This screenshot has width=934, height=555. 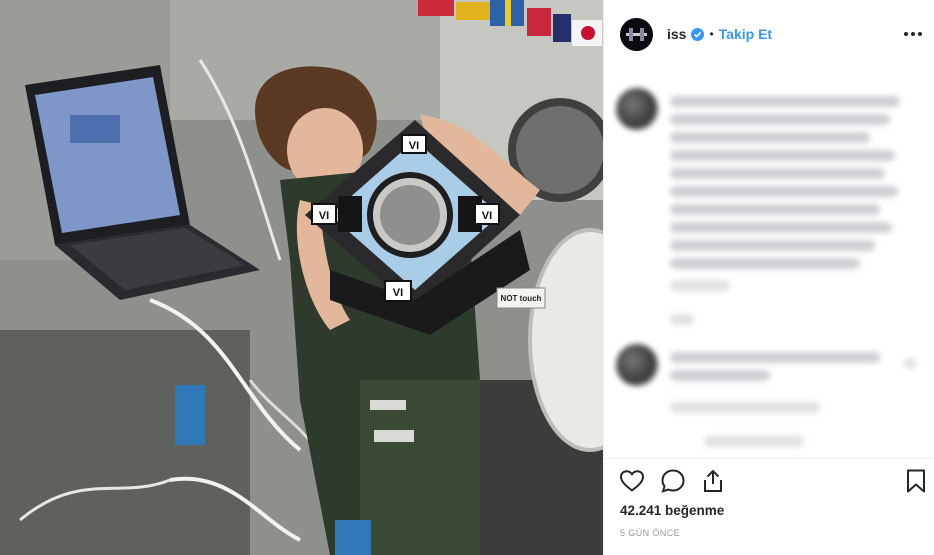 What do you see at coordinates (698, 34) in the screenshot?
I see `verified-badge-icon` at bounding box center [698, 34].